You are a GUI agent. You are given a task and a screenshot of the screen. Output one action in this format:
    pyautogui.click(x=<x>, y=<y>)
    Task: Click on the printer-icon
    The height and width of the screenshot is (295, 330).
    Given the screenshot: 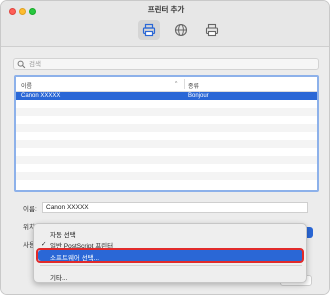 What is the action you would take?
    pyautogui.click(x=149, y=30)
    